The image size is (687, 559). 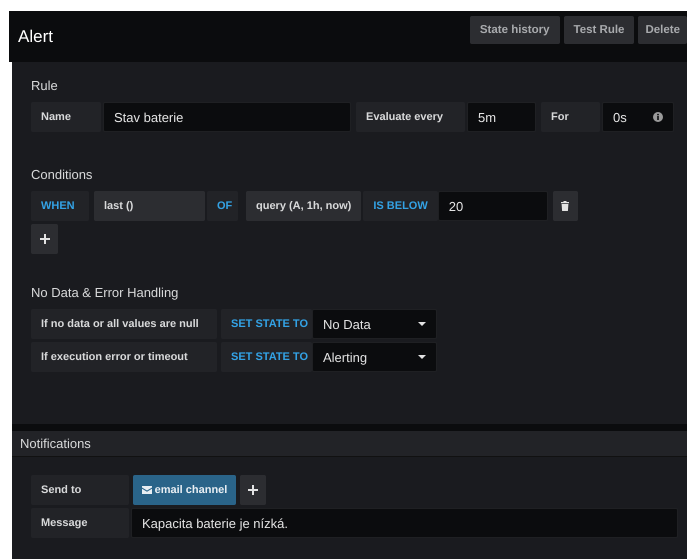 I want to click on add-condition-button, so click(x=44, y=239).